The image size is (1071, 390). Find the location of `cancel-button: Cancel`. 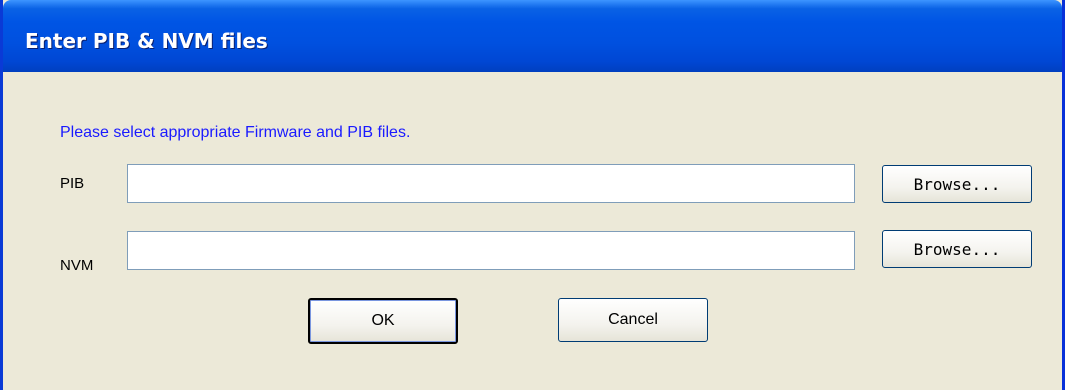

cancel-button: Cancel is located at coordinates (633, 320).